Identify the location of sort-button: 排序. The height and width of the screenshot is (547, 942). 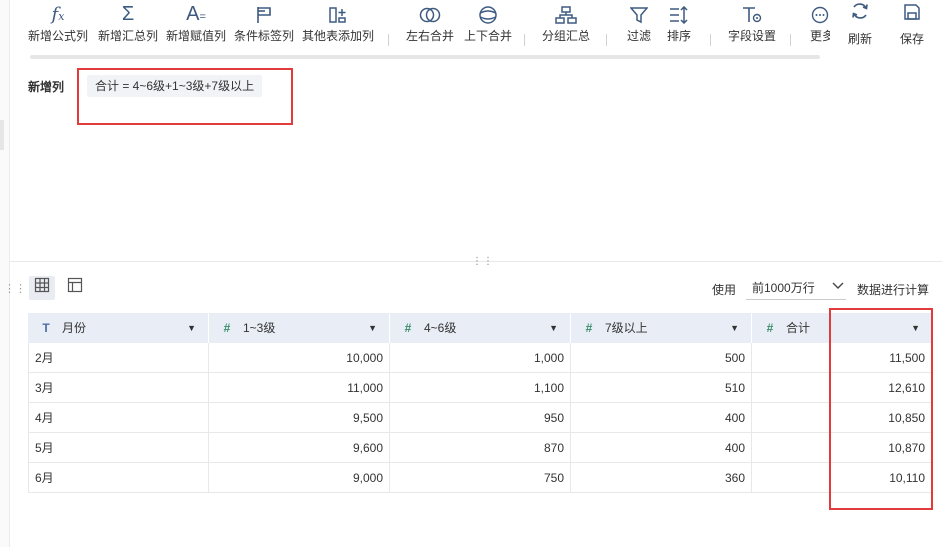
(679, 24).